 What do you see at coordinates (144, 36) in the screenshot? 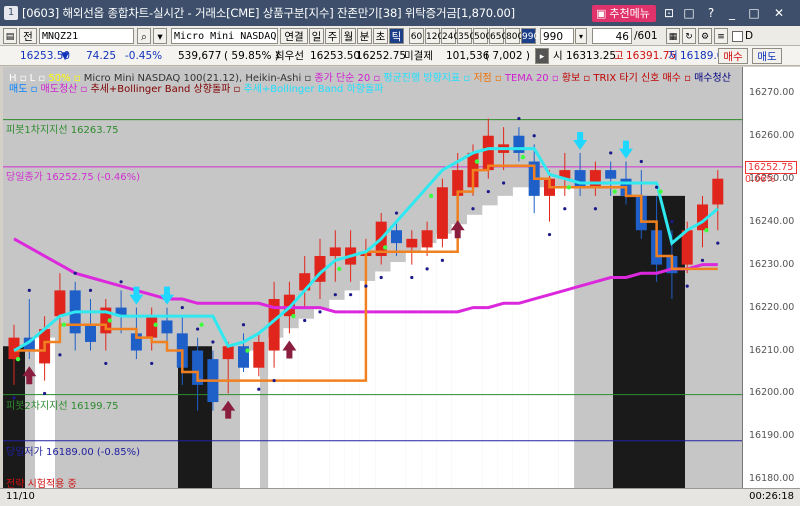
I see `search-icon: ⌕` at bounding box center [144, 36].